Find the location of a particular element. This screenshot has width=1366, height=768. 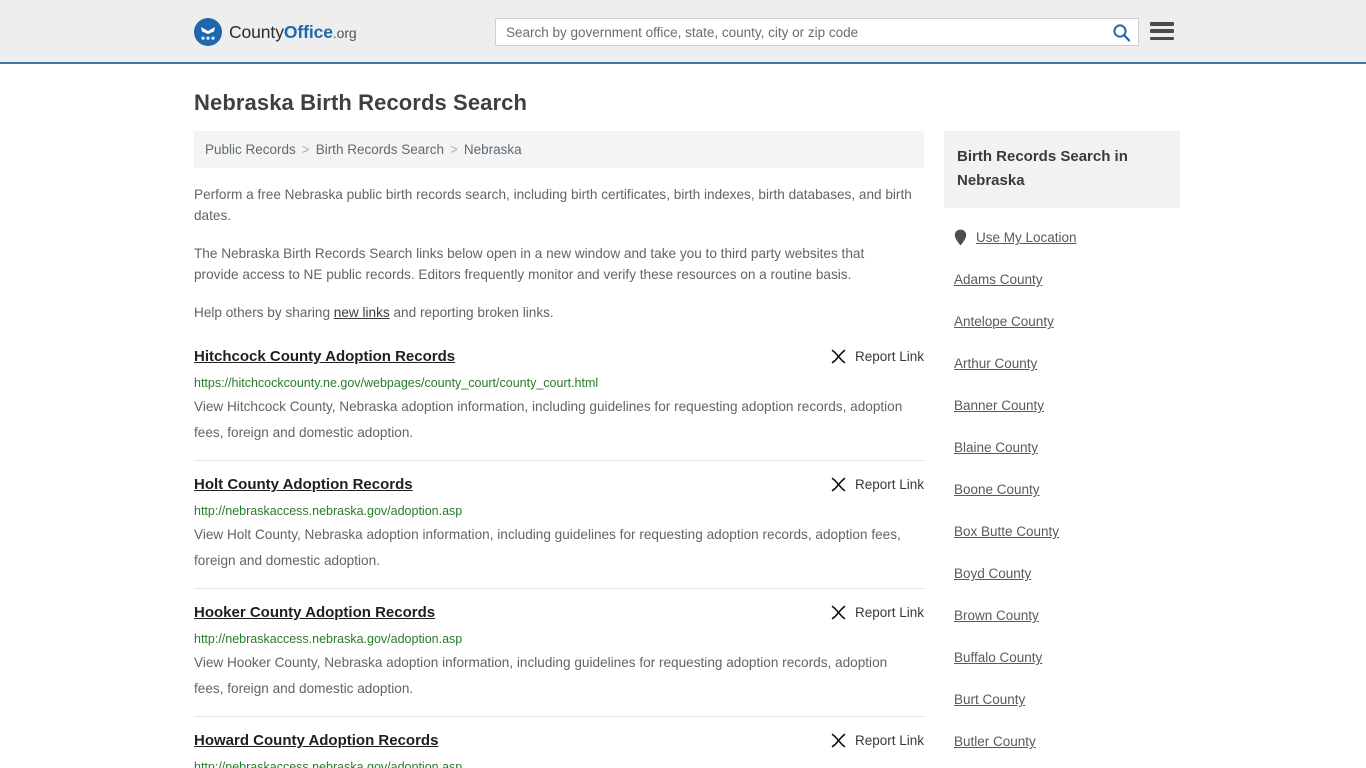

result-title-link: Howard County Adoption Records is located at coordinates (316, 741).